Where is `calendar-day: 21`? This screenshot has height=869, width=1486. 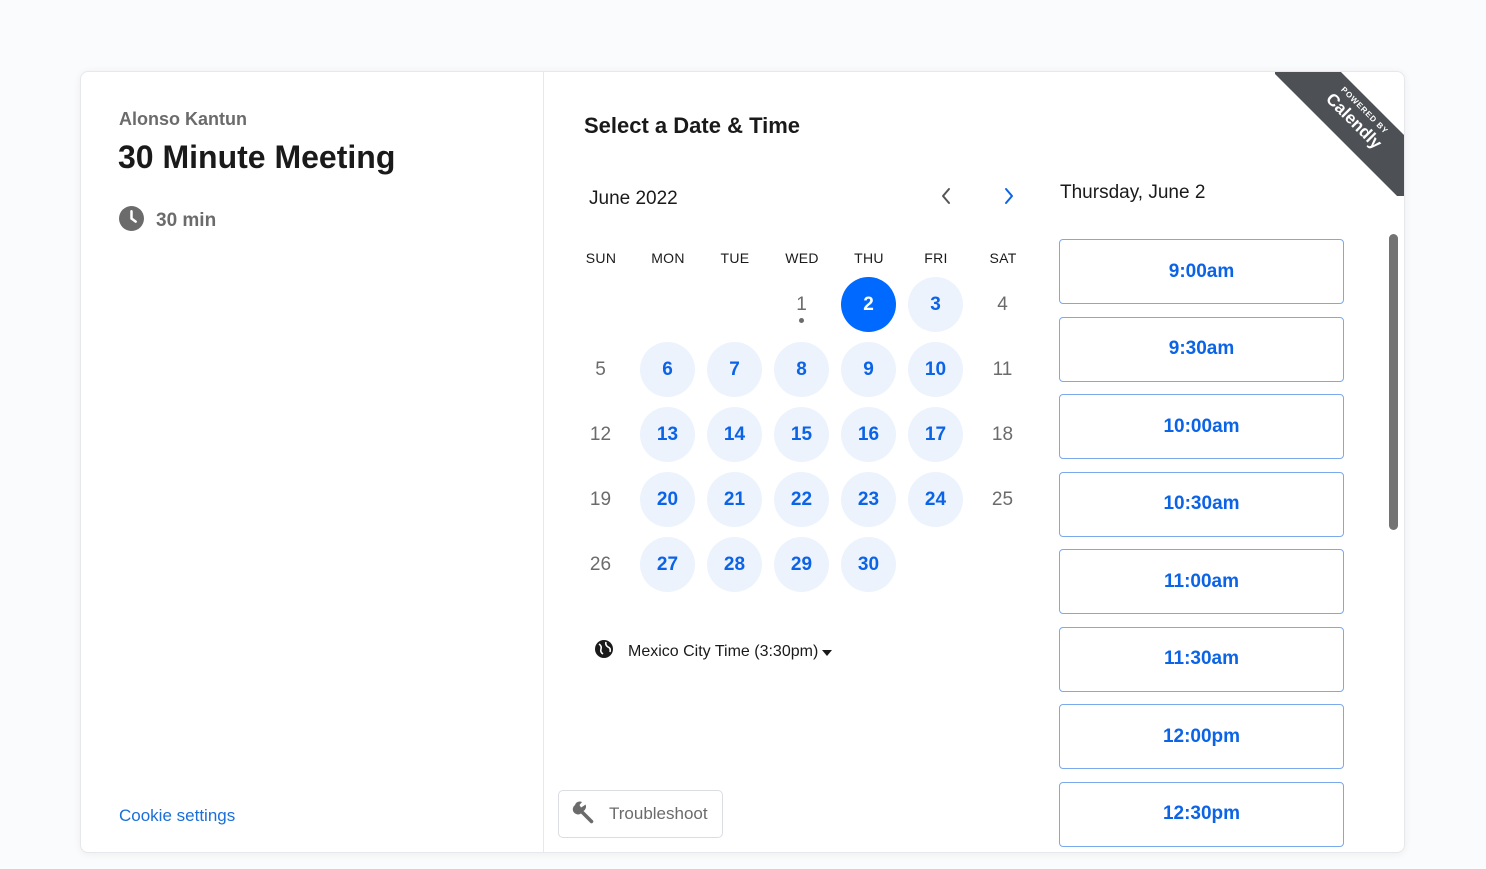 calendar-day: 21 is located at coordinates (734, 499).